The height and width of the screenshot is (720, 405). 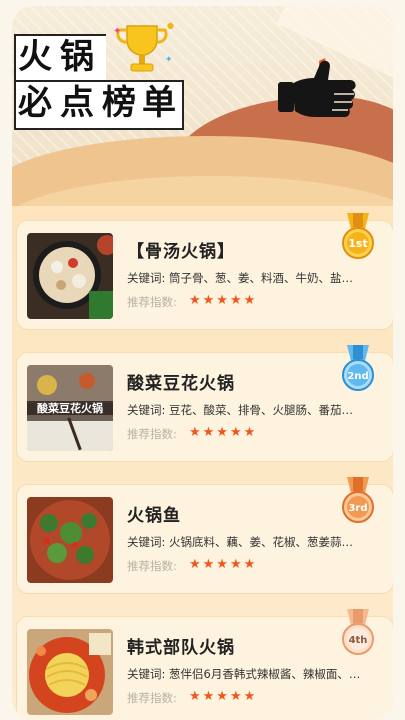 What do you see at coordinates (154, 516) in the screenshot?
I see `dish-name: 火锅鱼` at bounding box center [154, 516].